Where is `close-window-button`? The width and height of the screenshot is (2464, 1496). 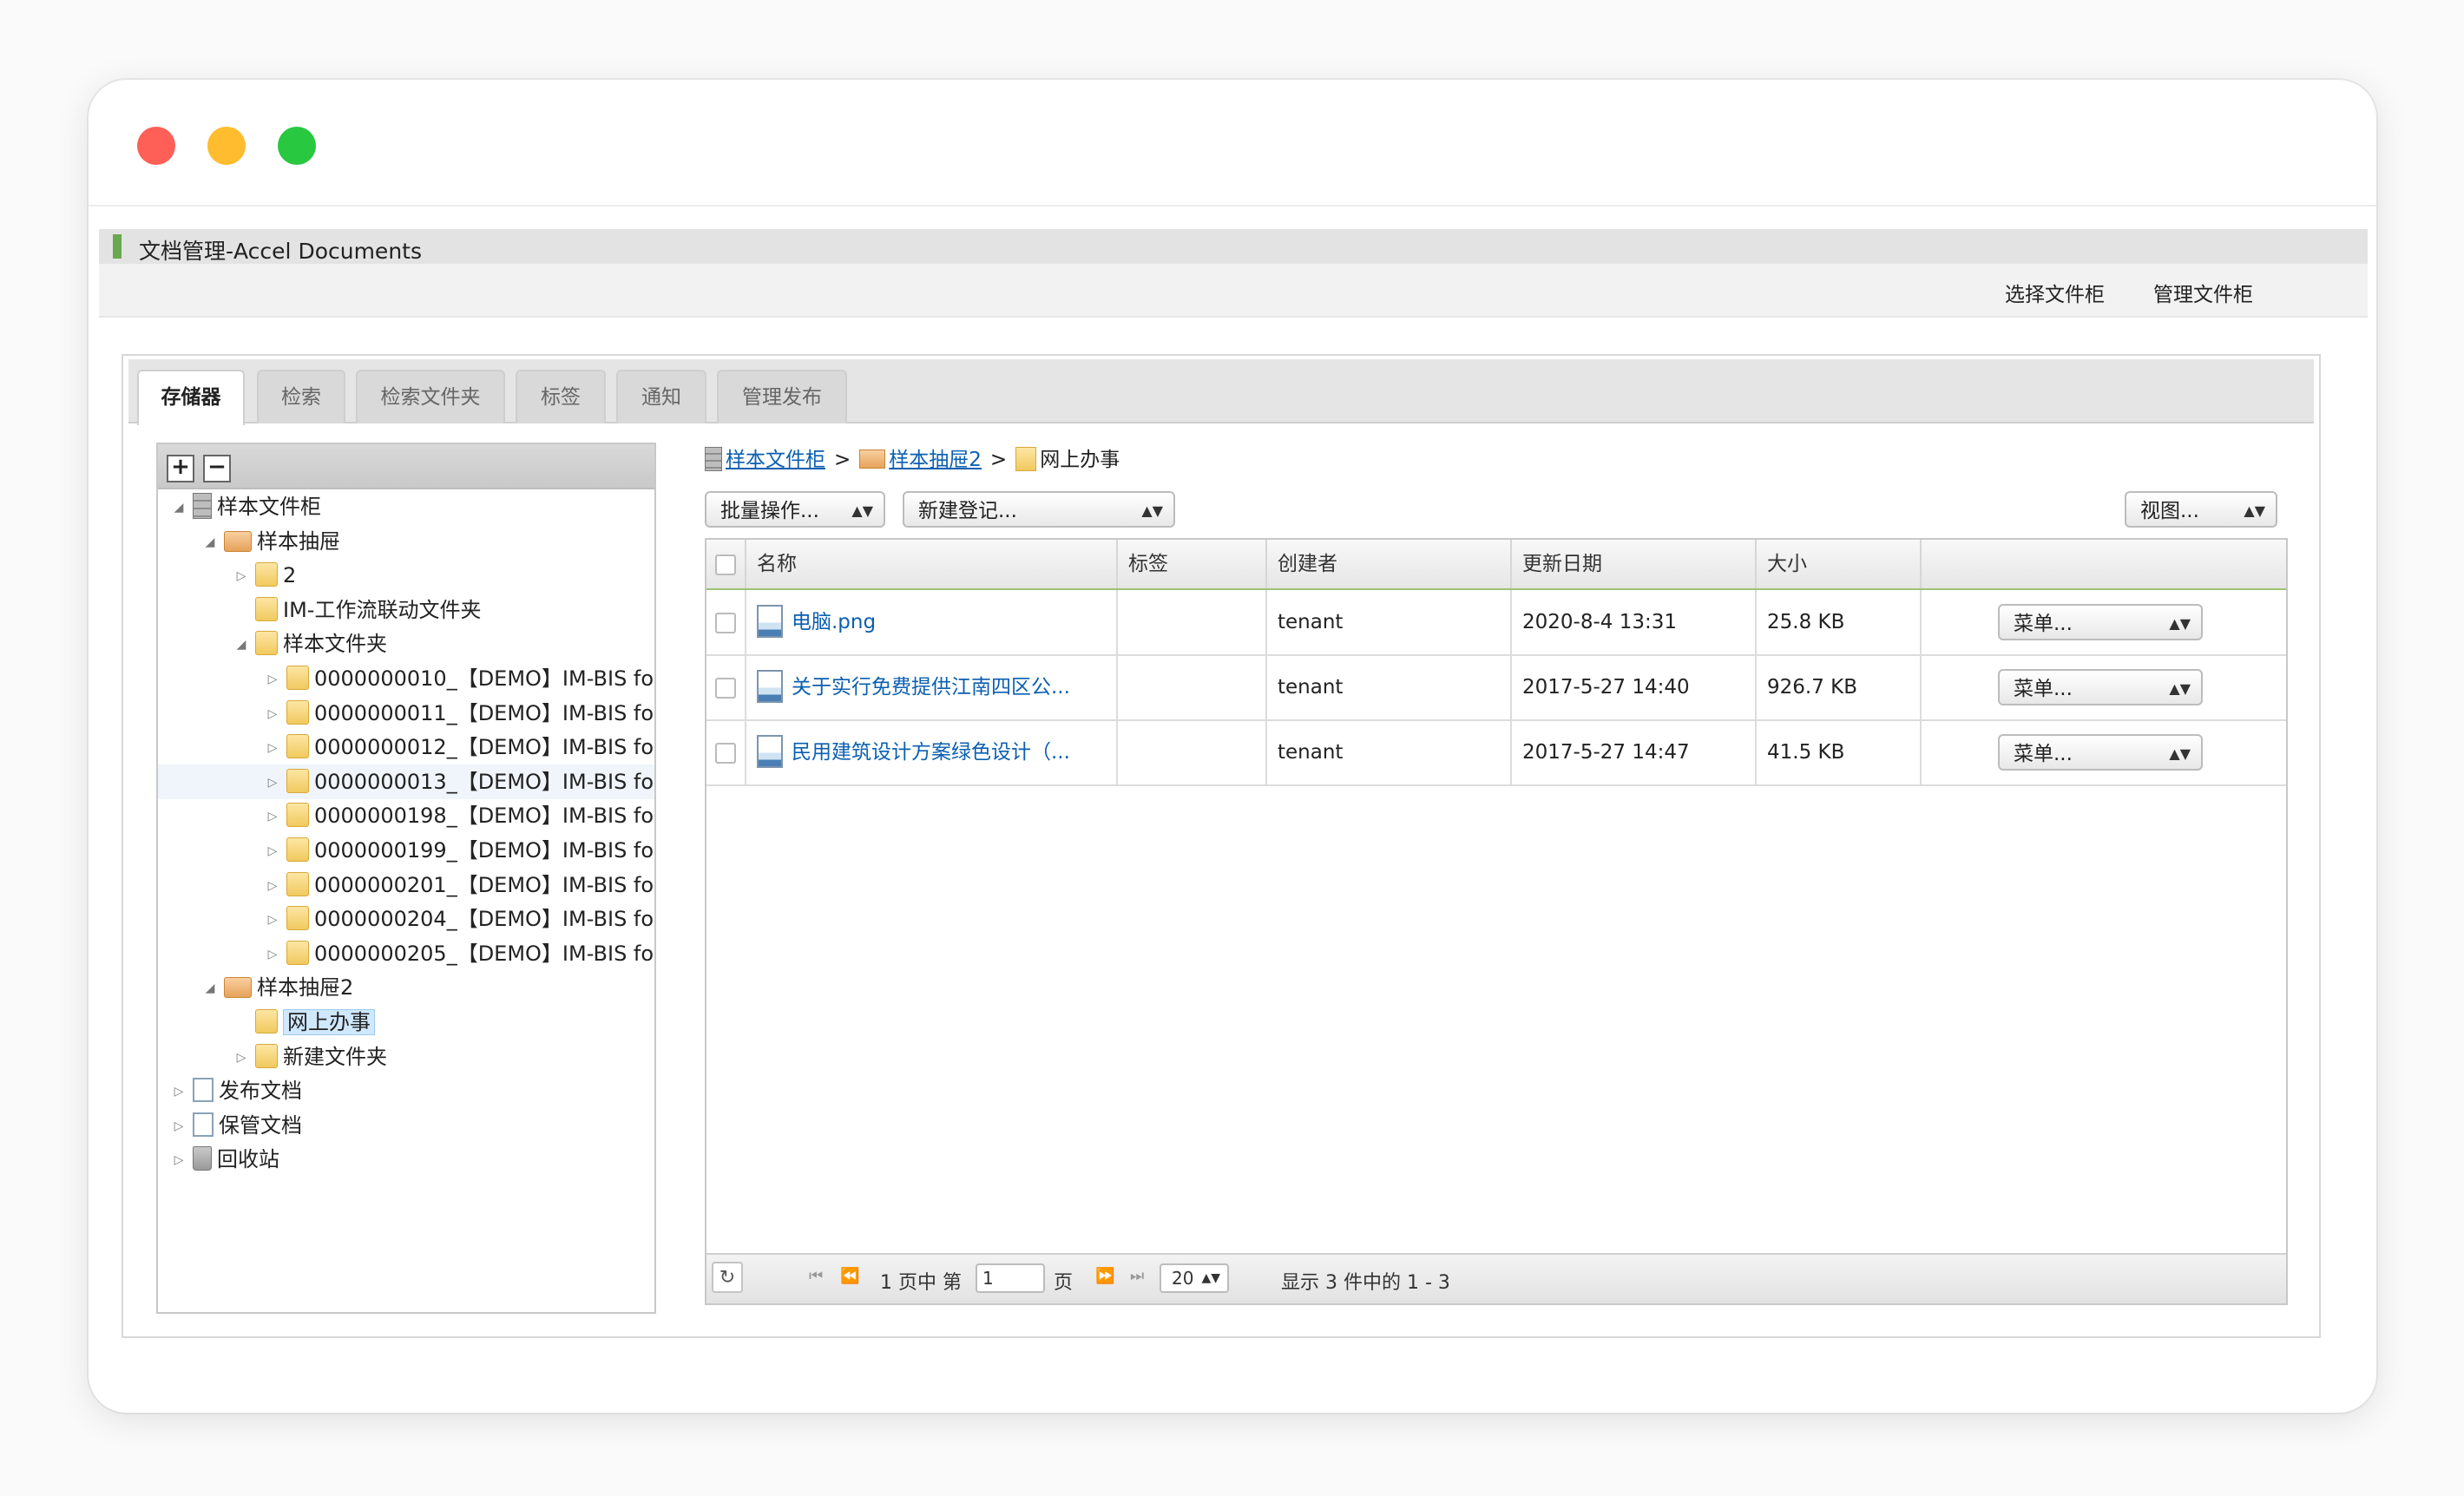 close-window-button is located at coordinates (156, 146).